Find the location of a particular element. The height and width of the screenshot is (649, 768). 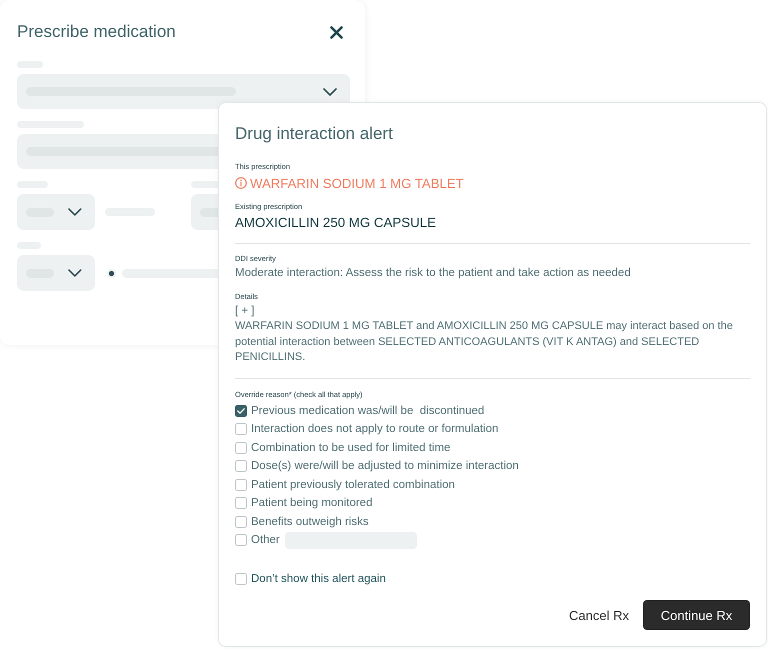

option-label: Previous medication was/will be discontinued is located at coordinates (367, 411).